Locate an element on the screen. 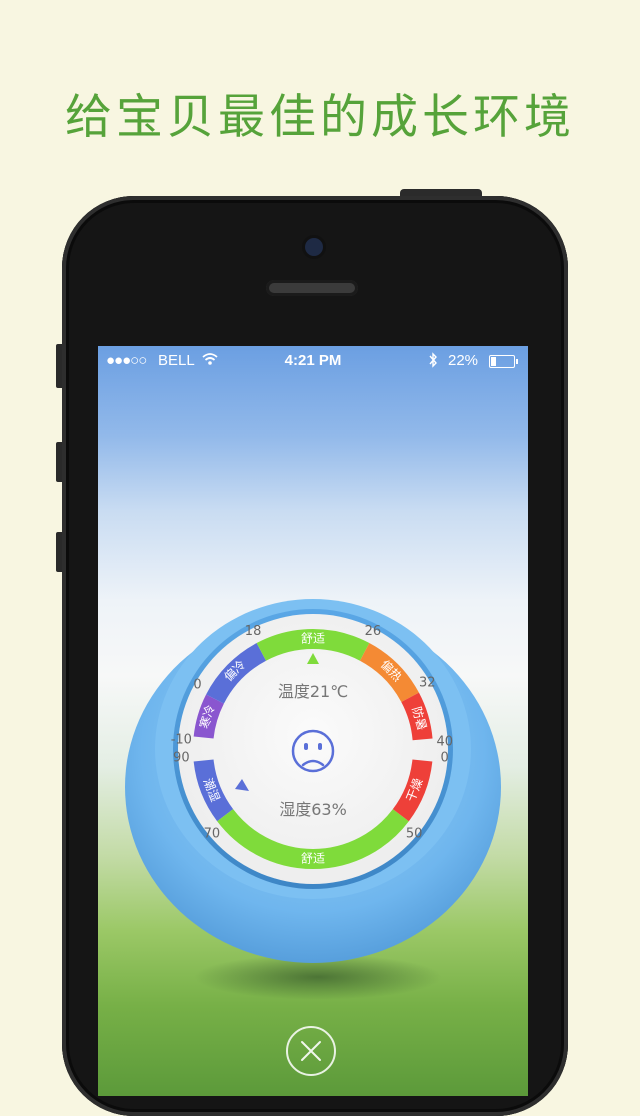 This screenshot has height=1116, width=640. close-button is located at coordinates (311, 1051).